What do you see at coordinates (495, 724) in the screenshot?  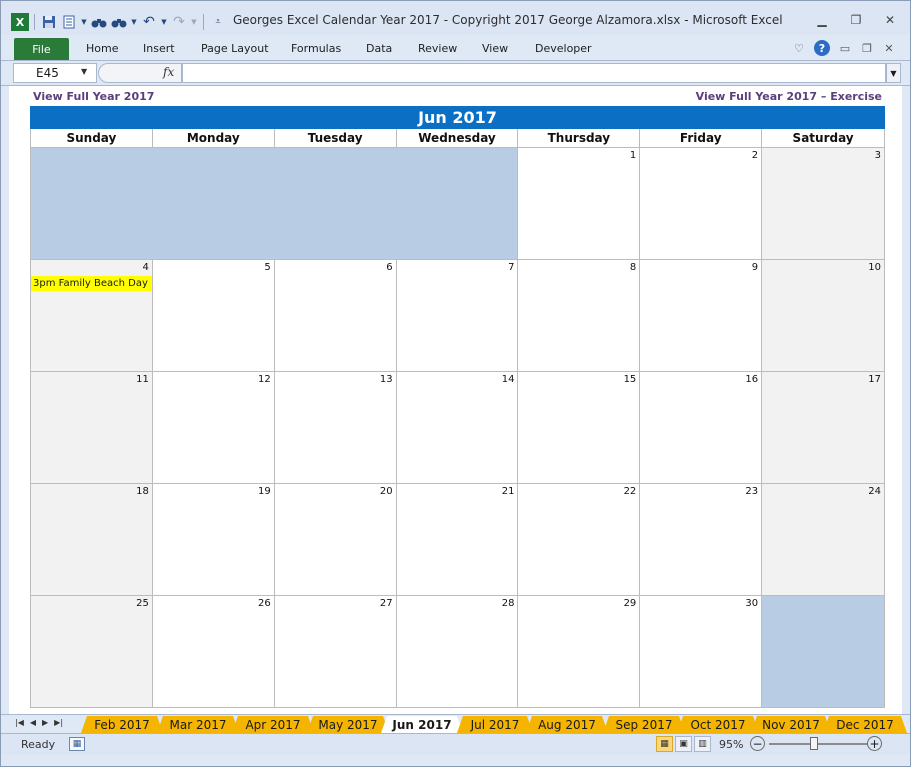 I see `sheet-tab: Jul 2017` at bounding box center [495, 724].